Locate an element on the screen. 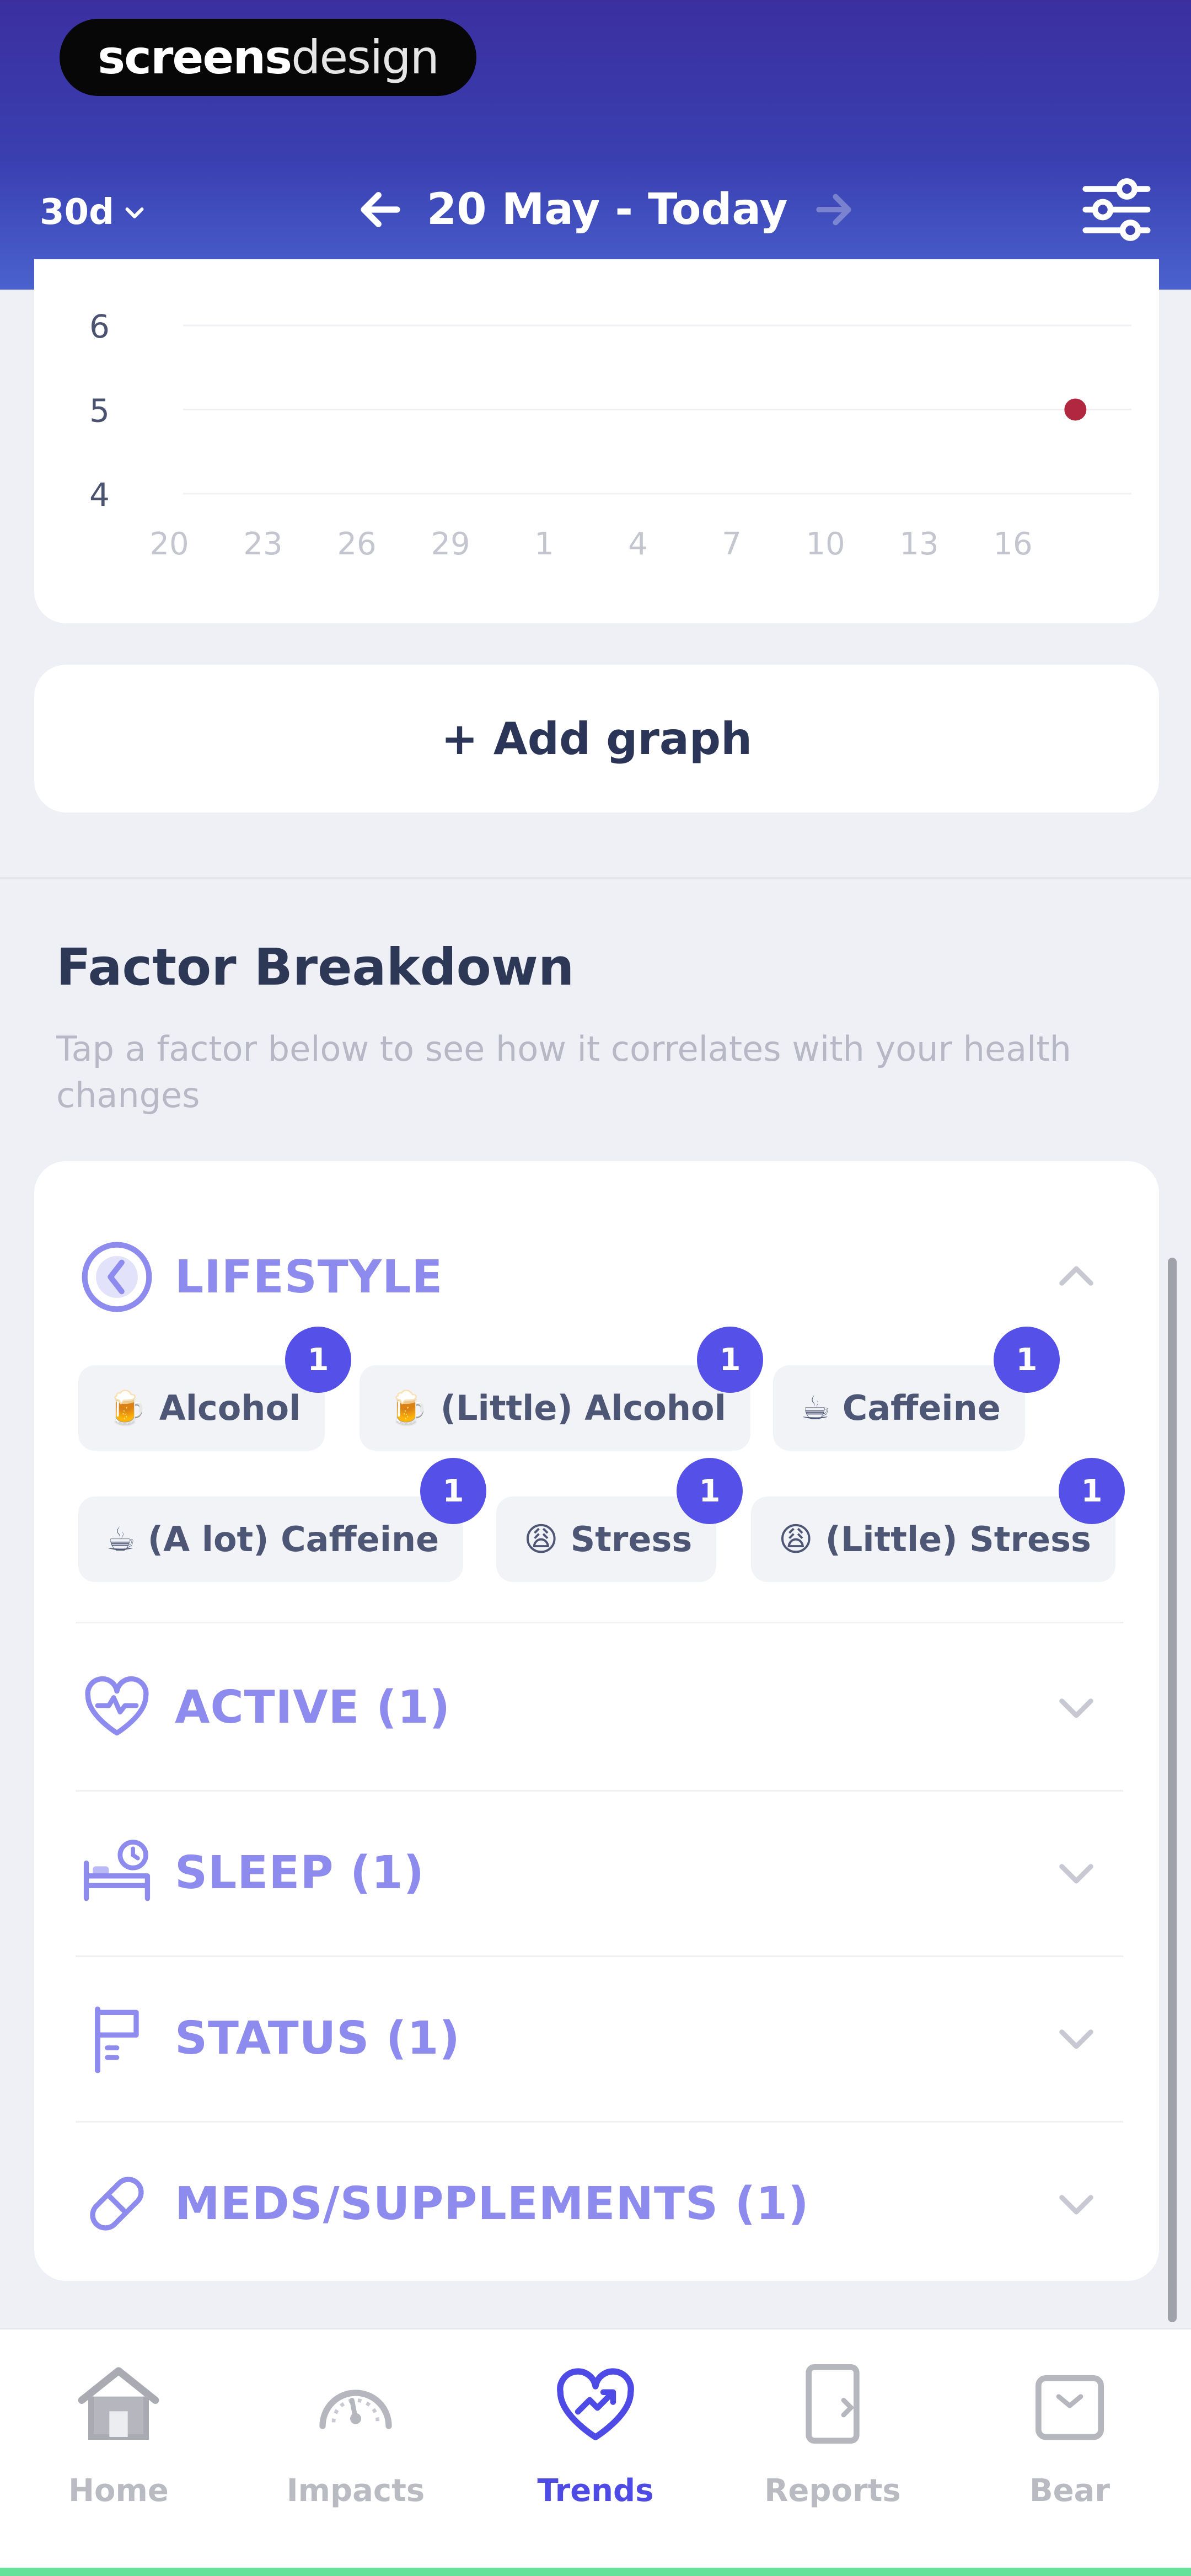  trend-chart-card: 6 5 4 20 23 26 29 1 4 7 10 13 16 is located at coordinates (596, 441).